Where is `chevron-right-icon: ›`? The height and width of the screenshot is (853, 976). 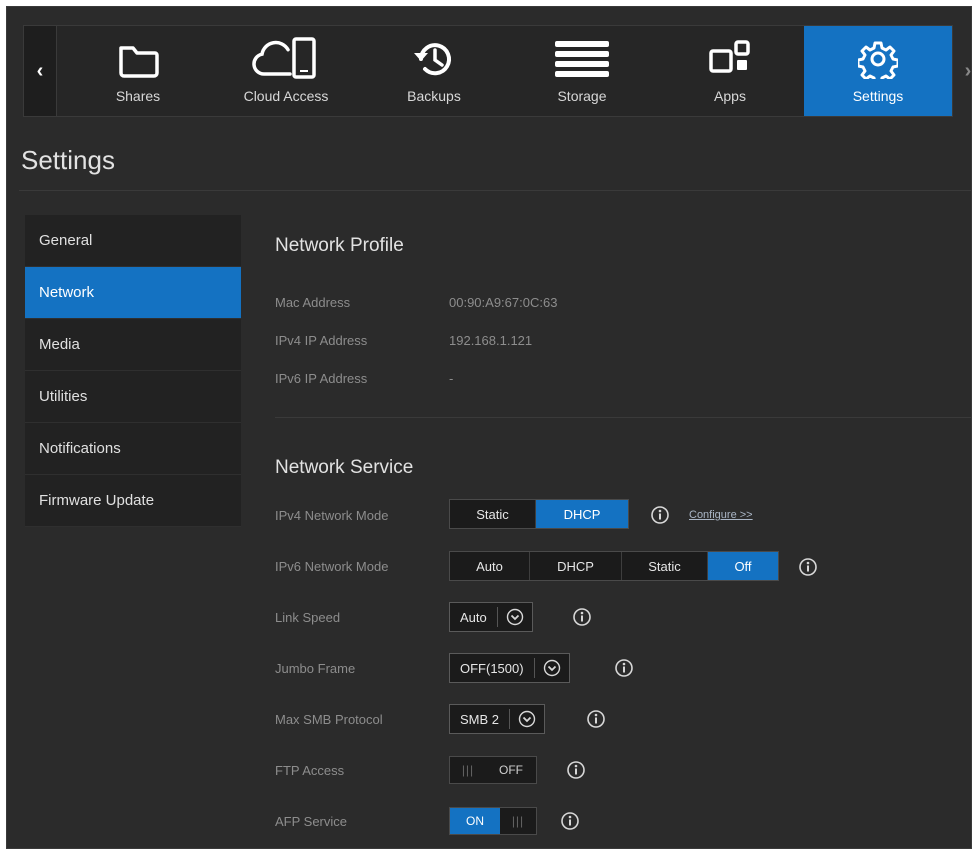 chevron-right-icon: › is located at coordinates (968, 70).